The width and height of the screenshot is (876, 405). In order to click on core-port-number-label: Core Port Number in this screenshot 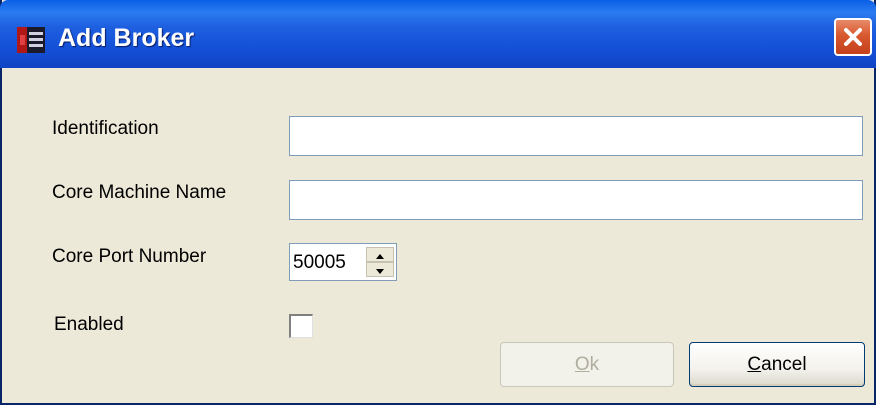, I will do `click(129, 256)`.